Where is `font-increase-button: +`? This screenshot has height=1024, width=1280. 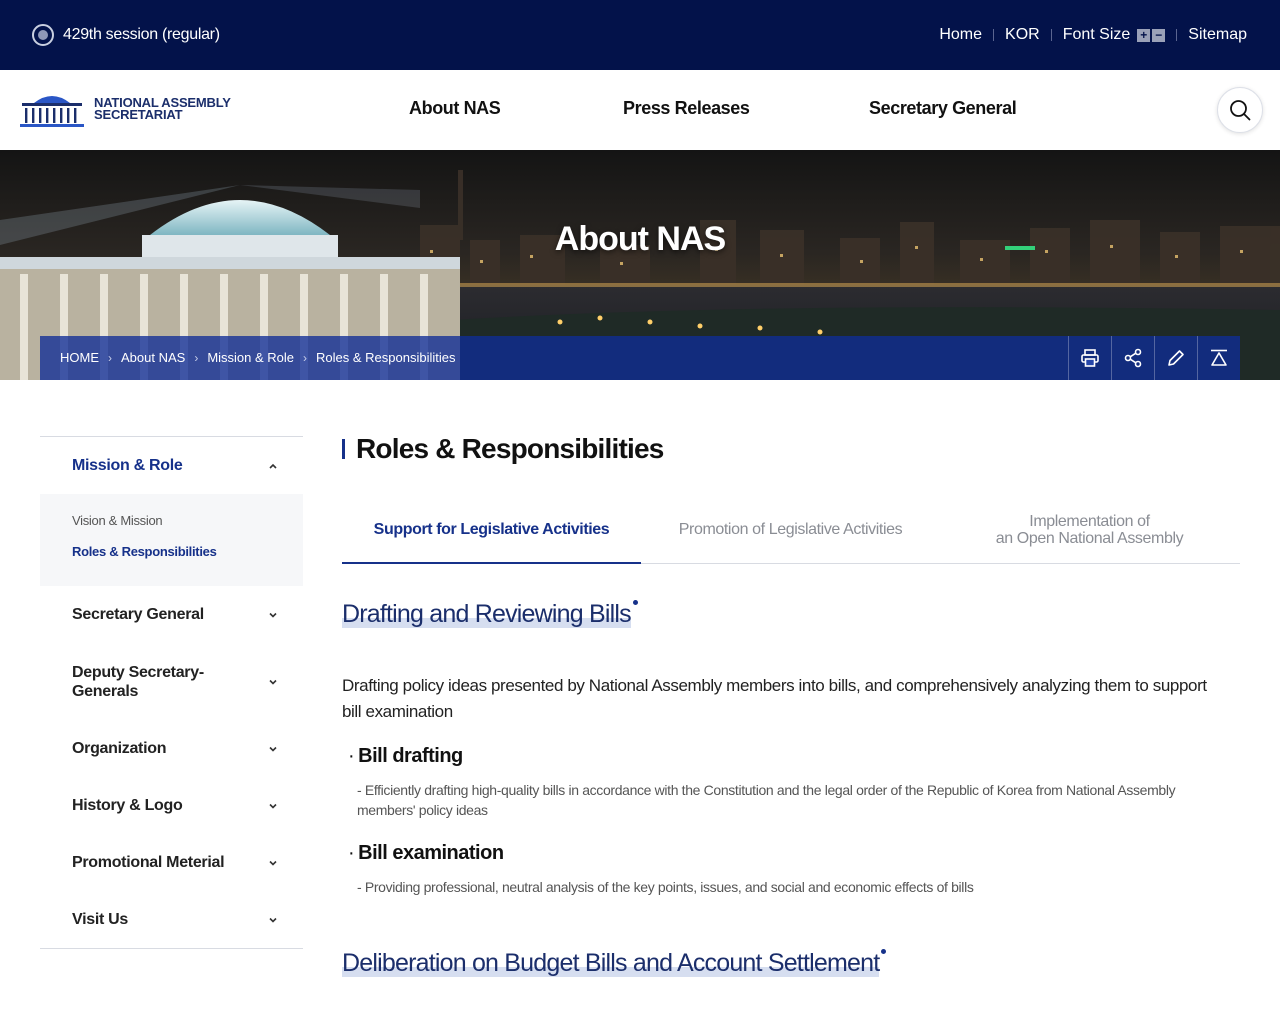
font-increase-button: + is located at coordinates (1144, 35).